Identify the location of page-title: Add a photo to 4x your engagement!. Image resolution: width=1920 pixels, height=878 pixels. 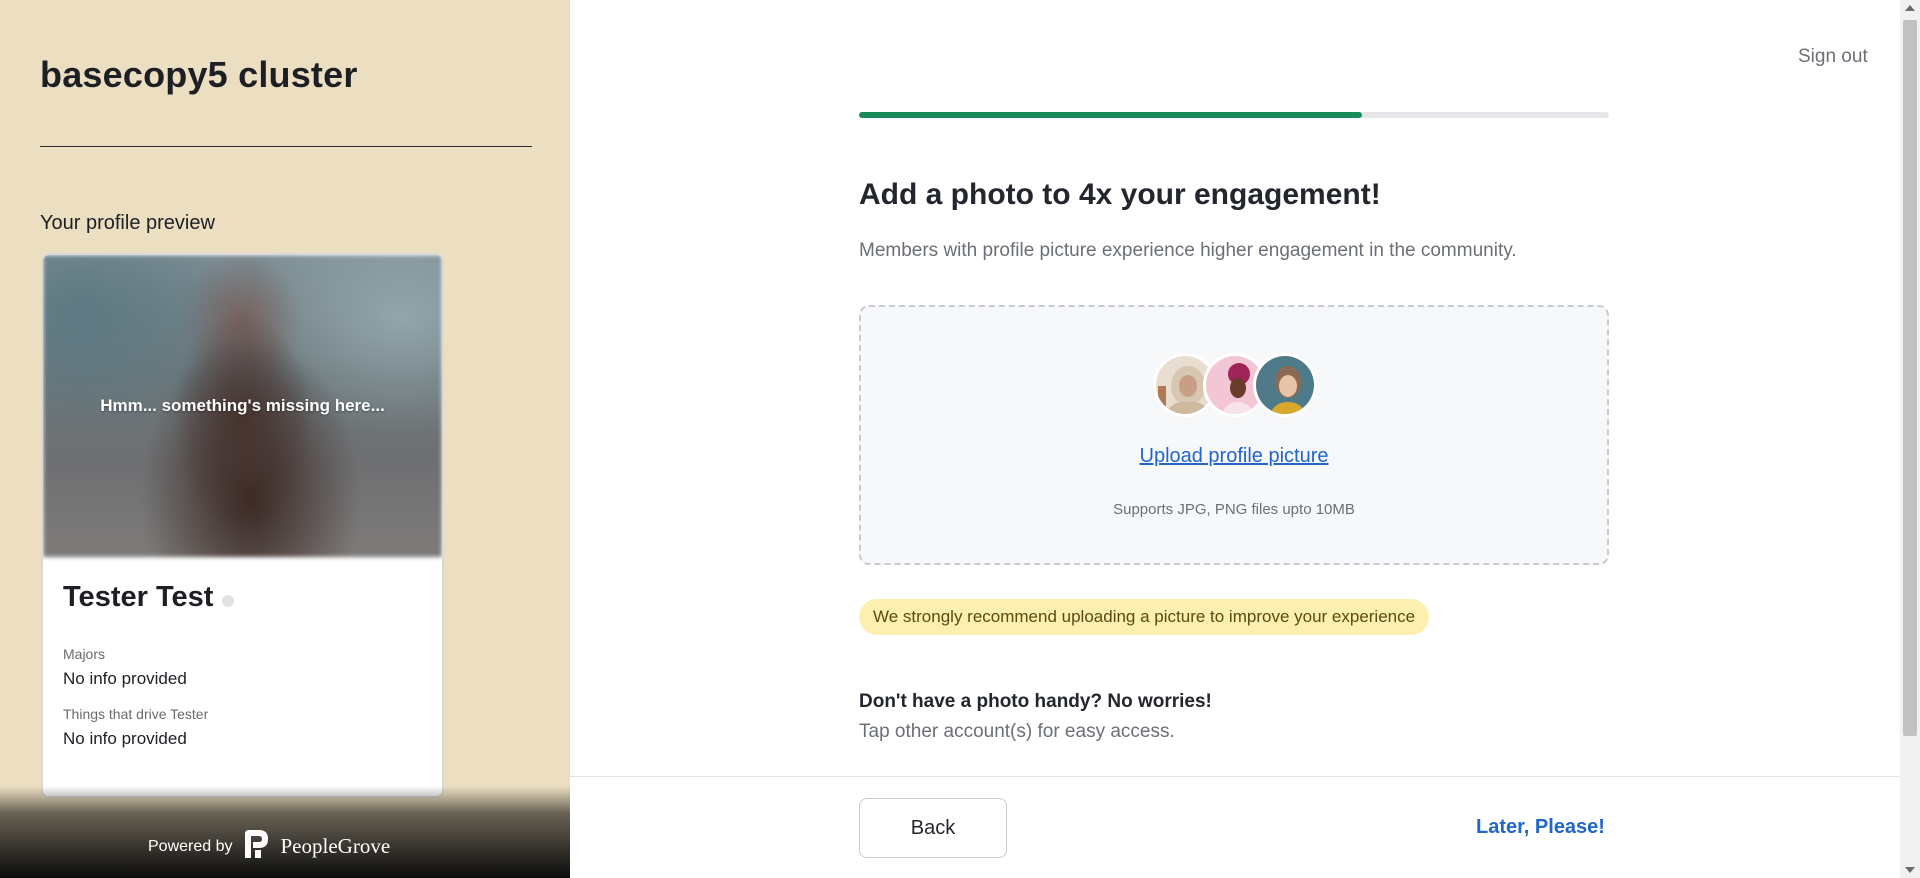
(1120, 194).